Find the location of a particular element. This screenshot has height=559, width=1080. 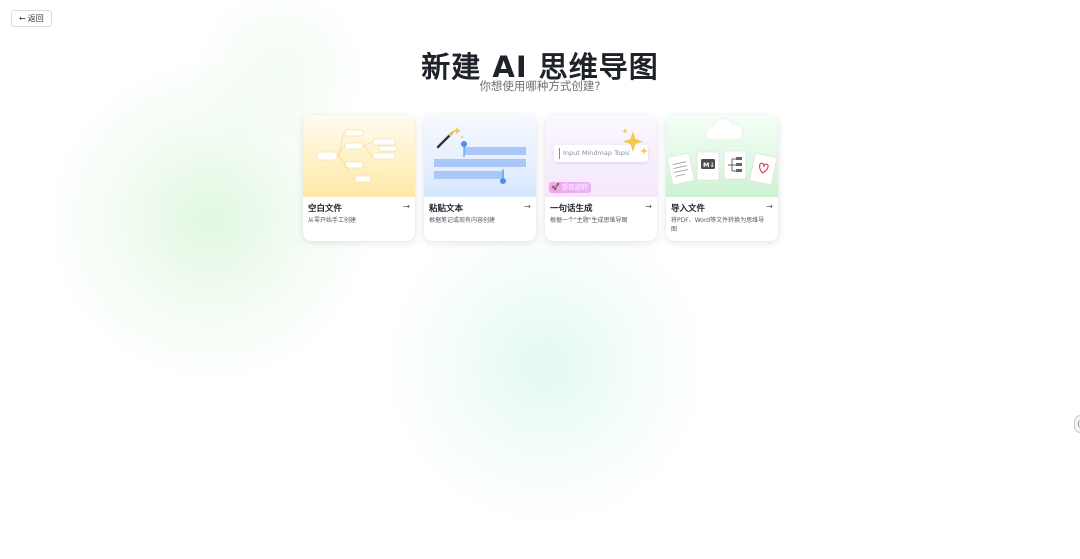

back-button: ← 返回 is located at coordinates (31, 18).